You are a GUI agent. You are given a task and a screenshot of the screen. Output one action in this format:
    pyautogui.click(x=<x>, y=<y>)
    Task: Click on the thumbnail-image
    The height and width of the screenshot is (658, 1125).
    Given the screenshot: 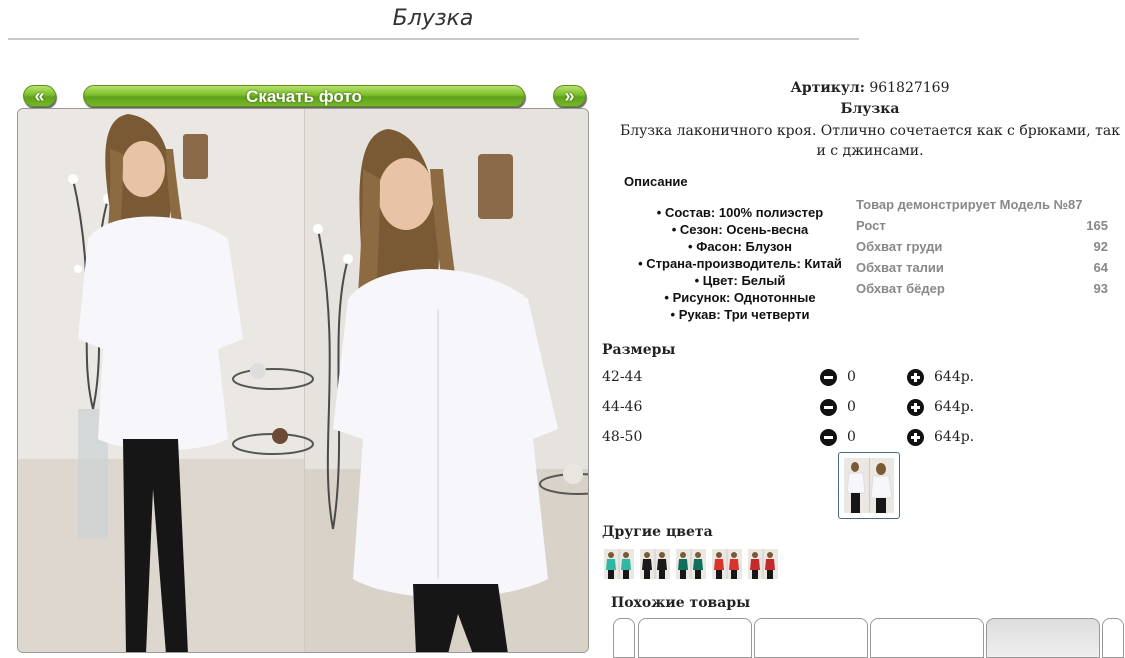 What is the action you would take?
    pyautogui.click(x=869, y=485)
    